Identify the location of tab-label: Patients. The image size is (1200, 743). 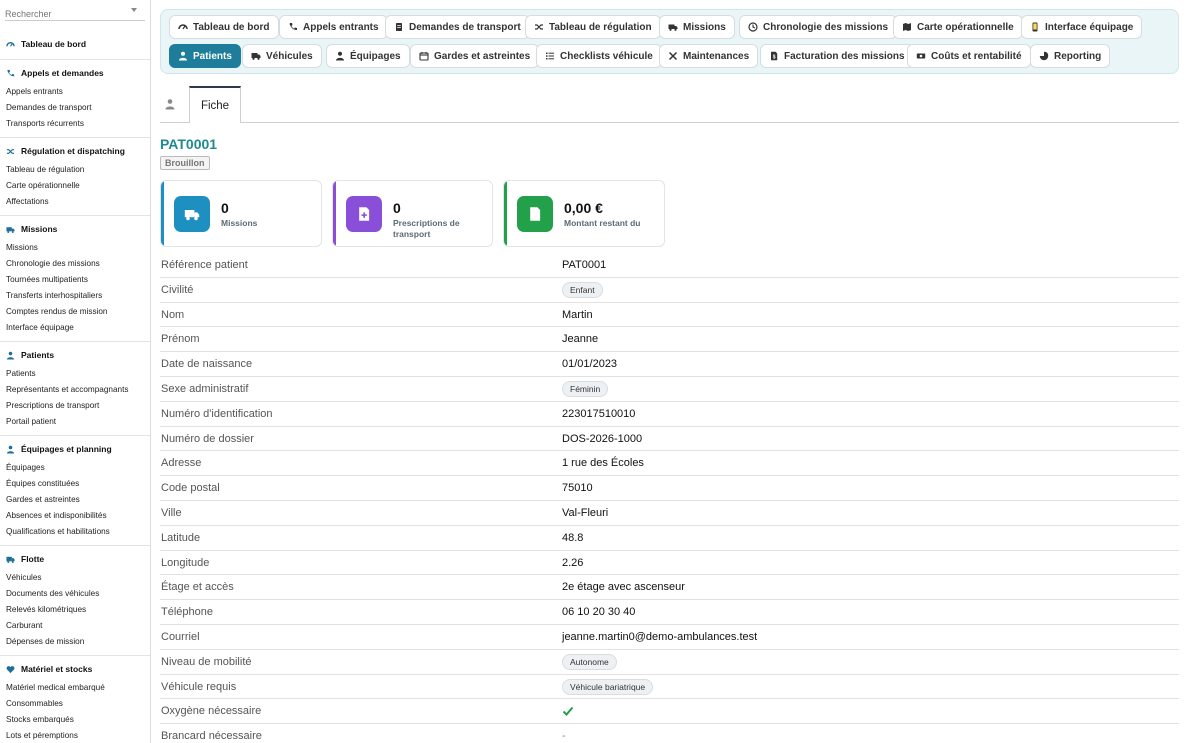
(212, 56).